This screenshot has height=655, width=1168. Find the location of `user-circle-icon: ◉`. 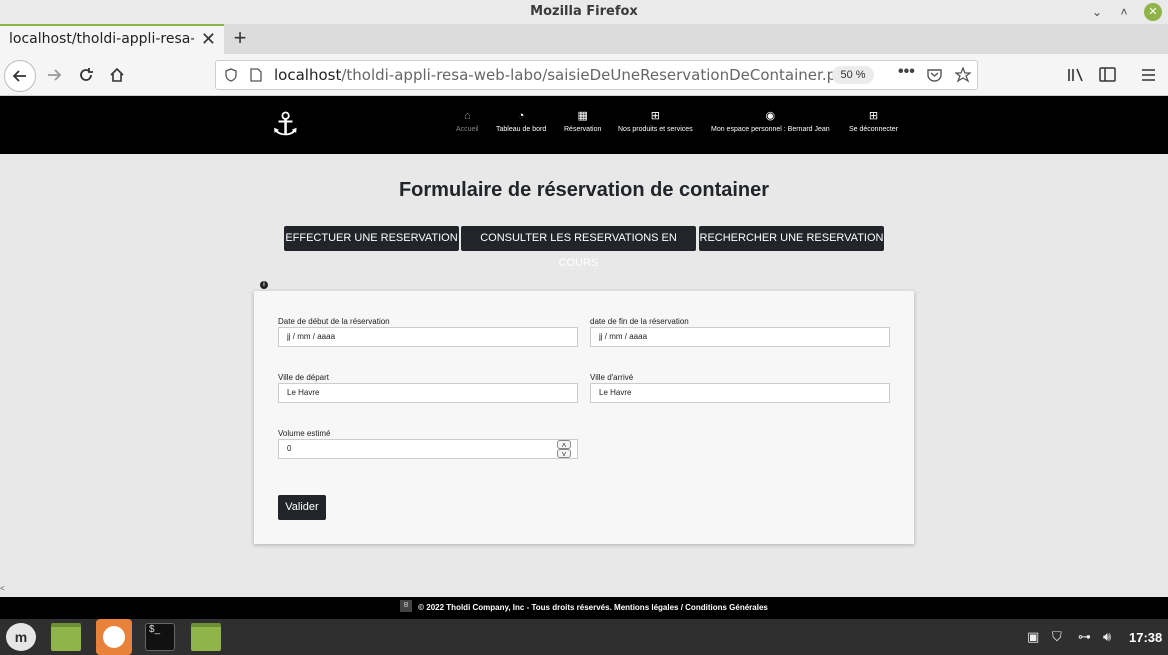

user-circle-icon: ◉ is located at coordinates (770, 116).